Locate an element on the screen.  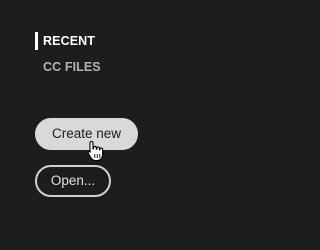
nav-item-recent: RECENT is located at coordinates (68, 41).